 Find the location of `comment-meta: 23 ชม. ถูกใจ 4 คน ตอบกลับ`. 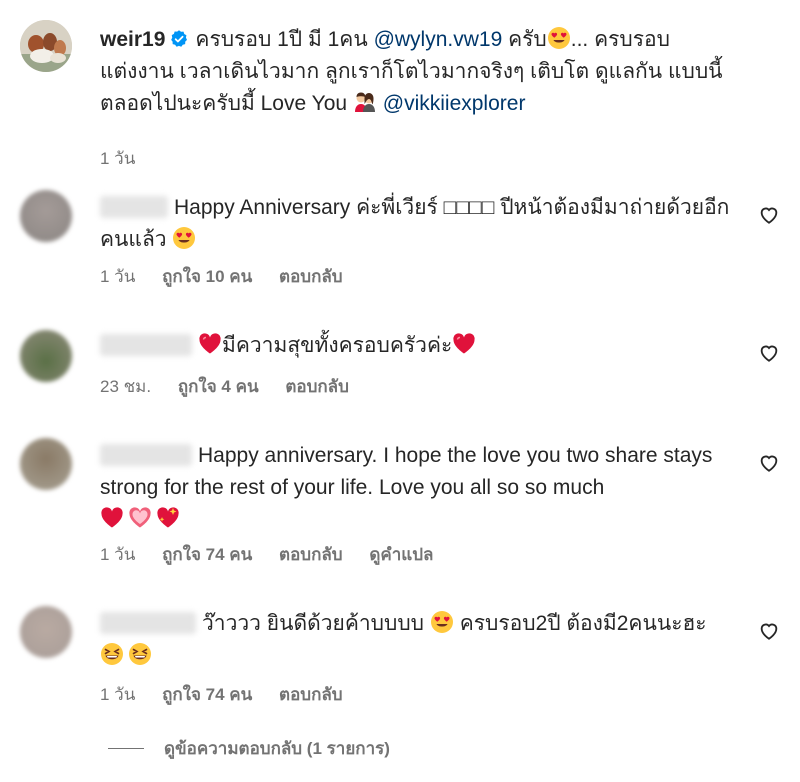

comment-meta: 23 ชม. ถูกใจ 4 คน ตอบกลับ is located at coordinates (235, 387).